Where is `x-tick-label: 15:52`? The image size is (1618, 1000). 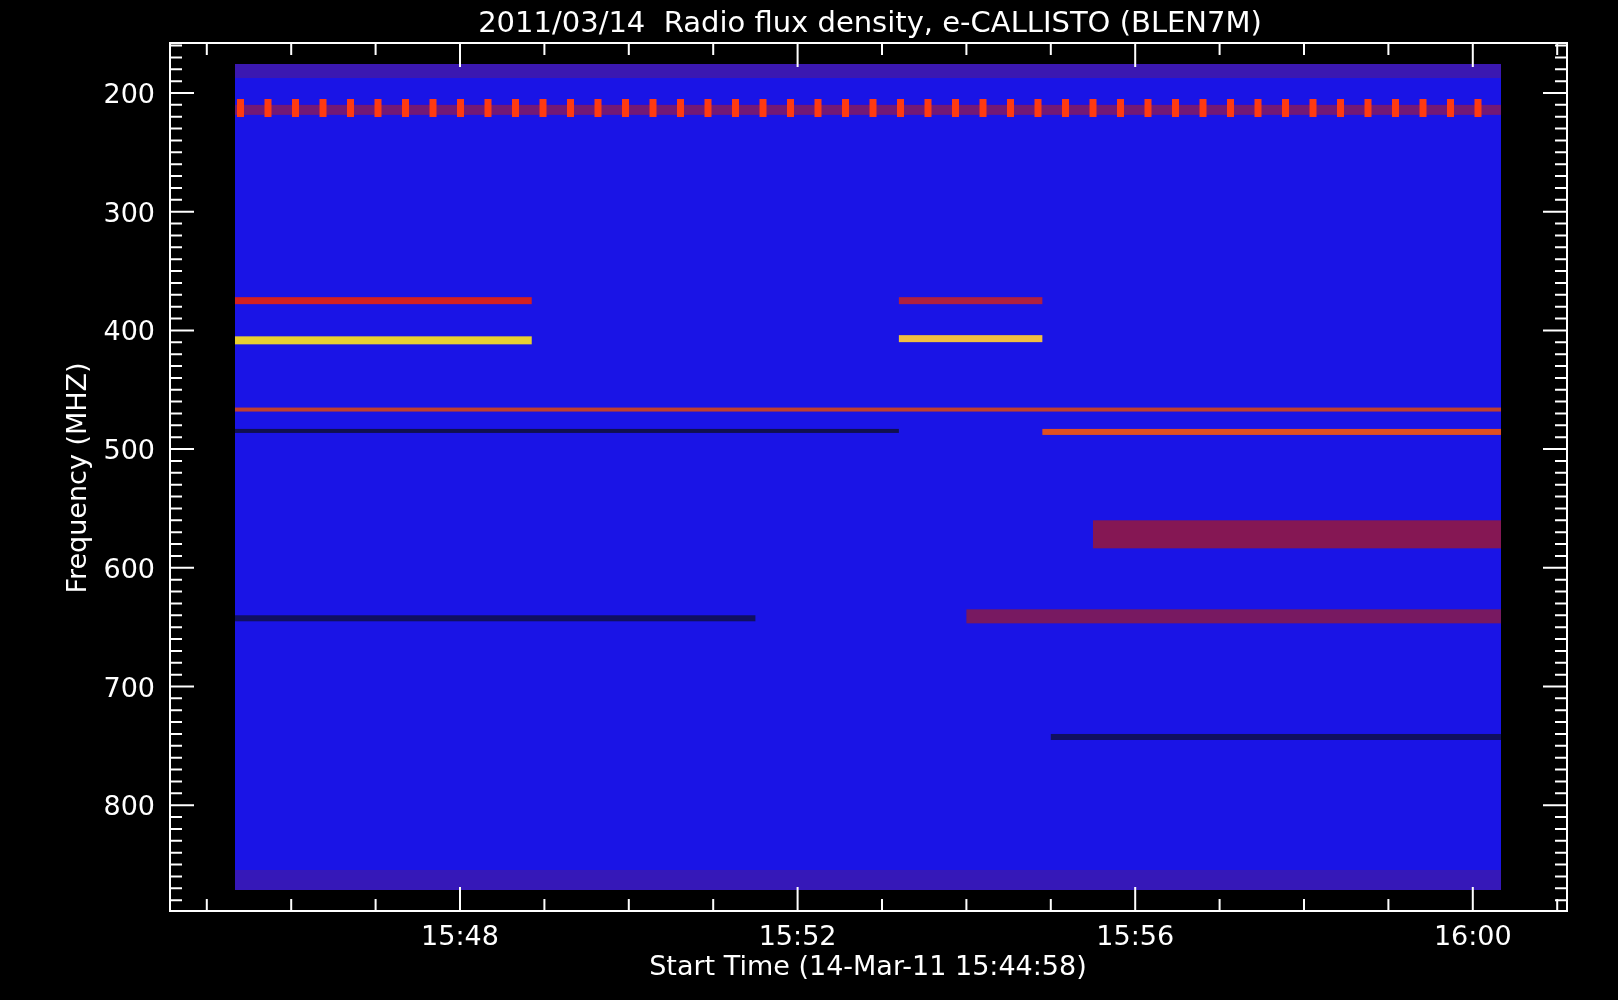 x-tick-label: 15:52 is located at coordinates (797, 935).